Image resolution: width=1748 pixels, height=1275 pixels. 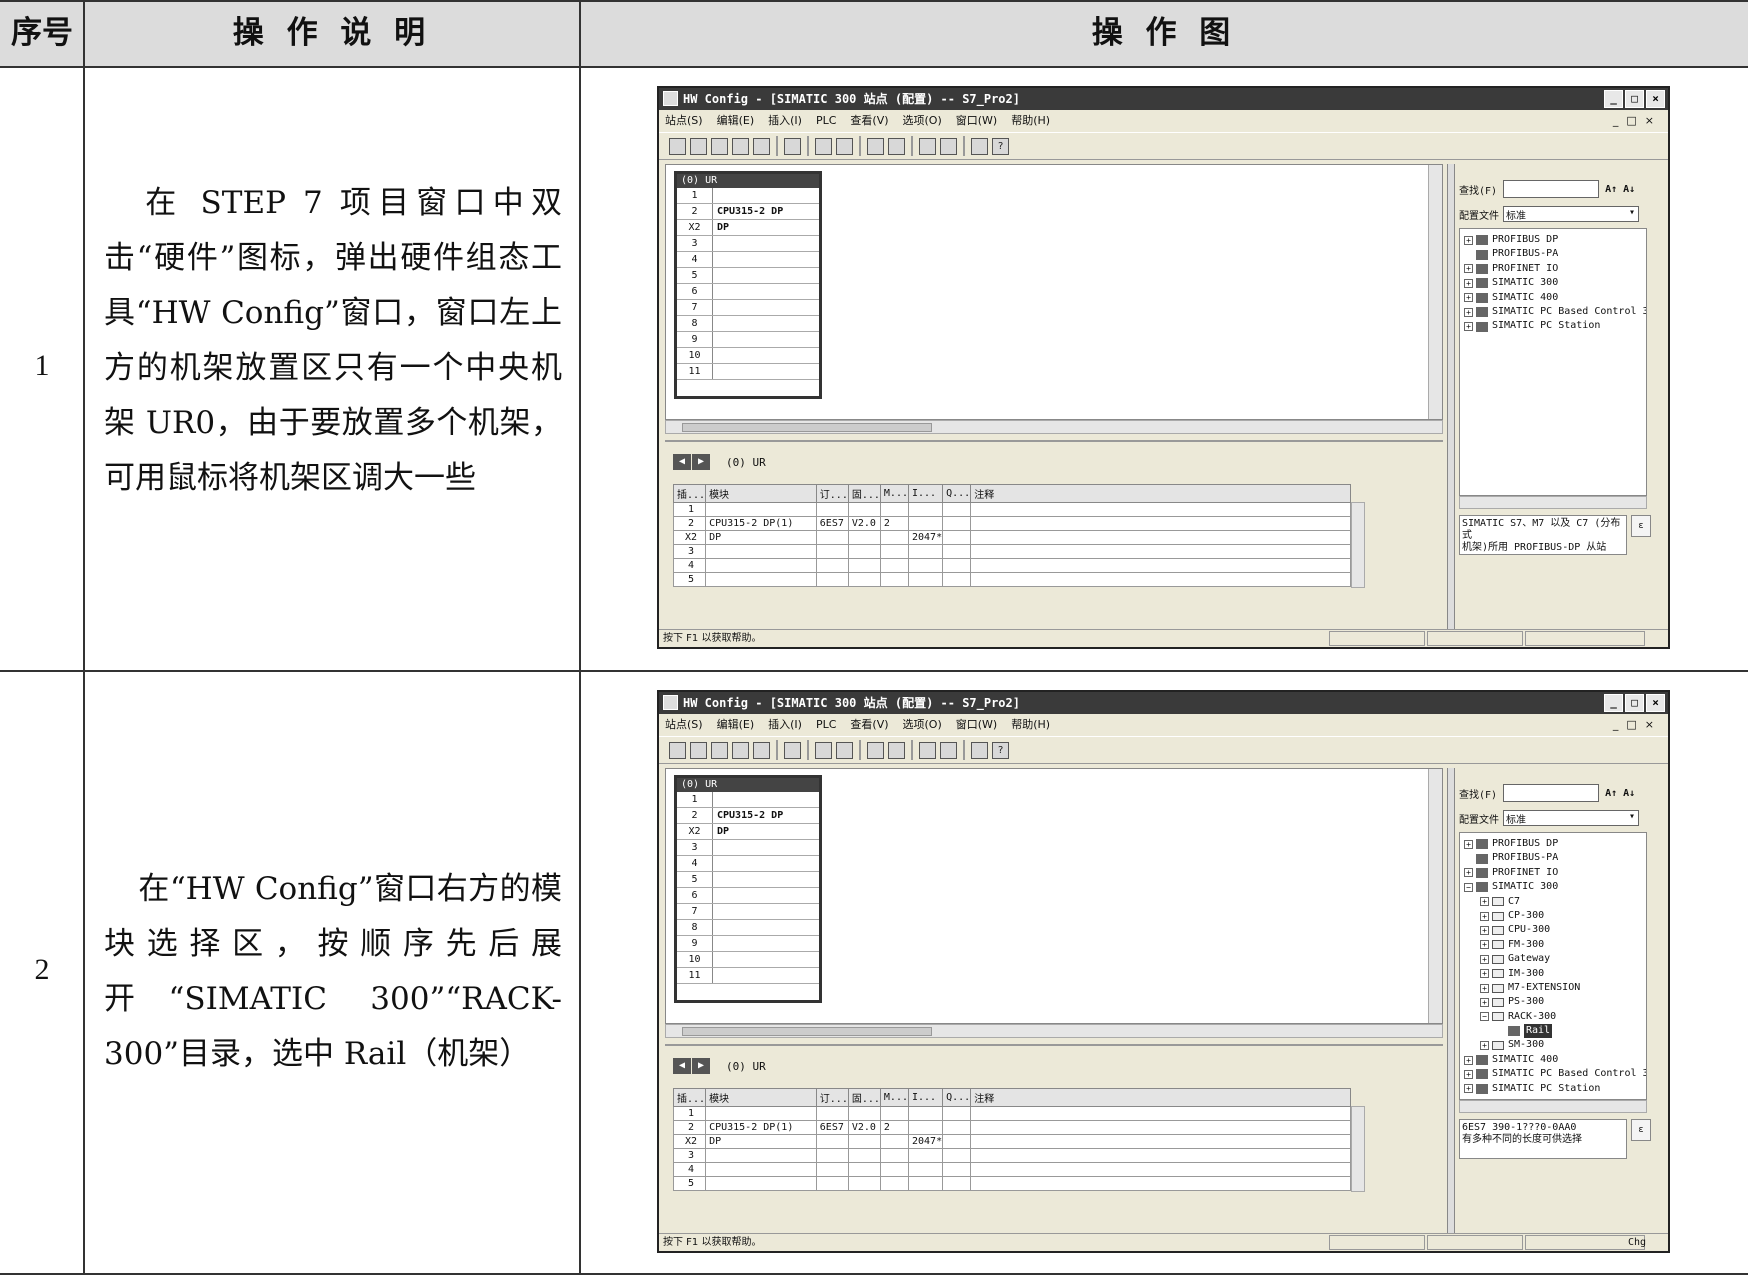 What do you see at coordinates (1011, 523) in the screenshot?
I see `table-row: 2 CPU315-2 DP(1) 6ES7 V2.0 2` at bounding box center [1011, 523].